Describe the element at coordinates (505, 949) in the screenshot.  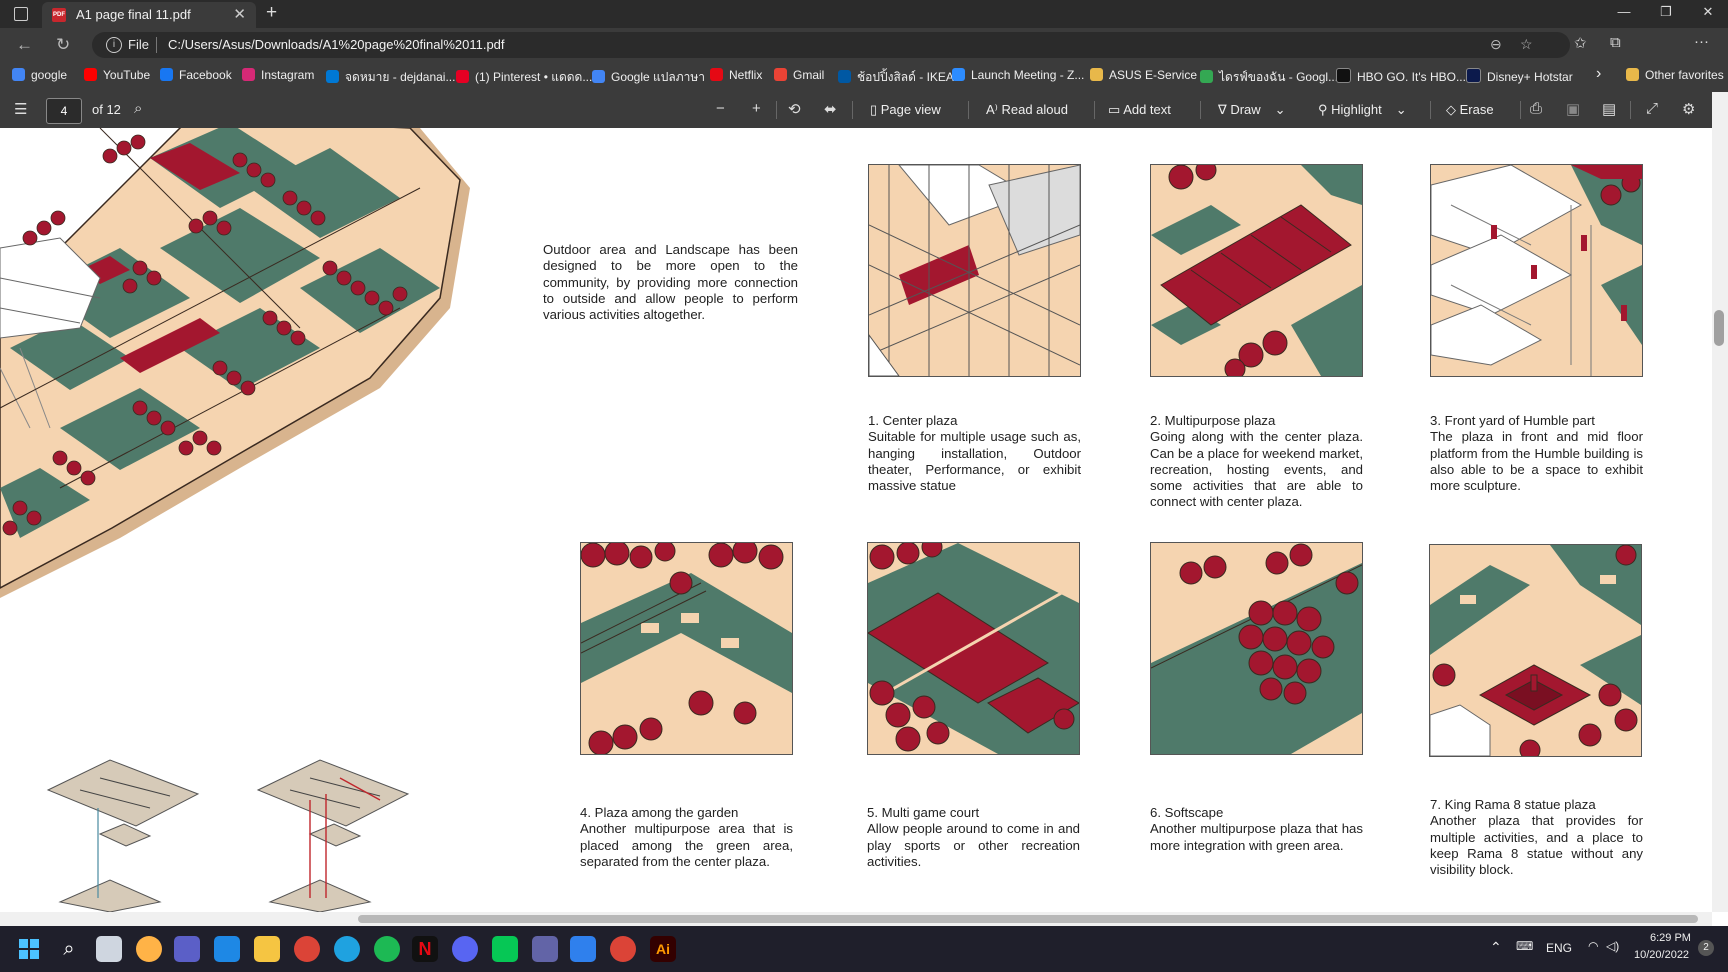
I see `line-icon` at that location.